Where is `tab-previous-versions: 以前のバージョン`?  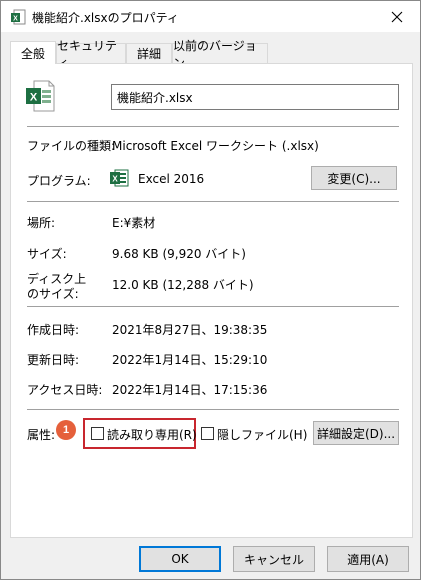
tab-previous-versions: 以前のバージョン is located at coordinates (220, 54).